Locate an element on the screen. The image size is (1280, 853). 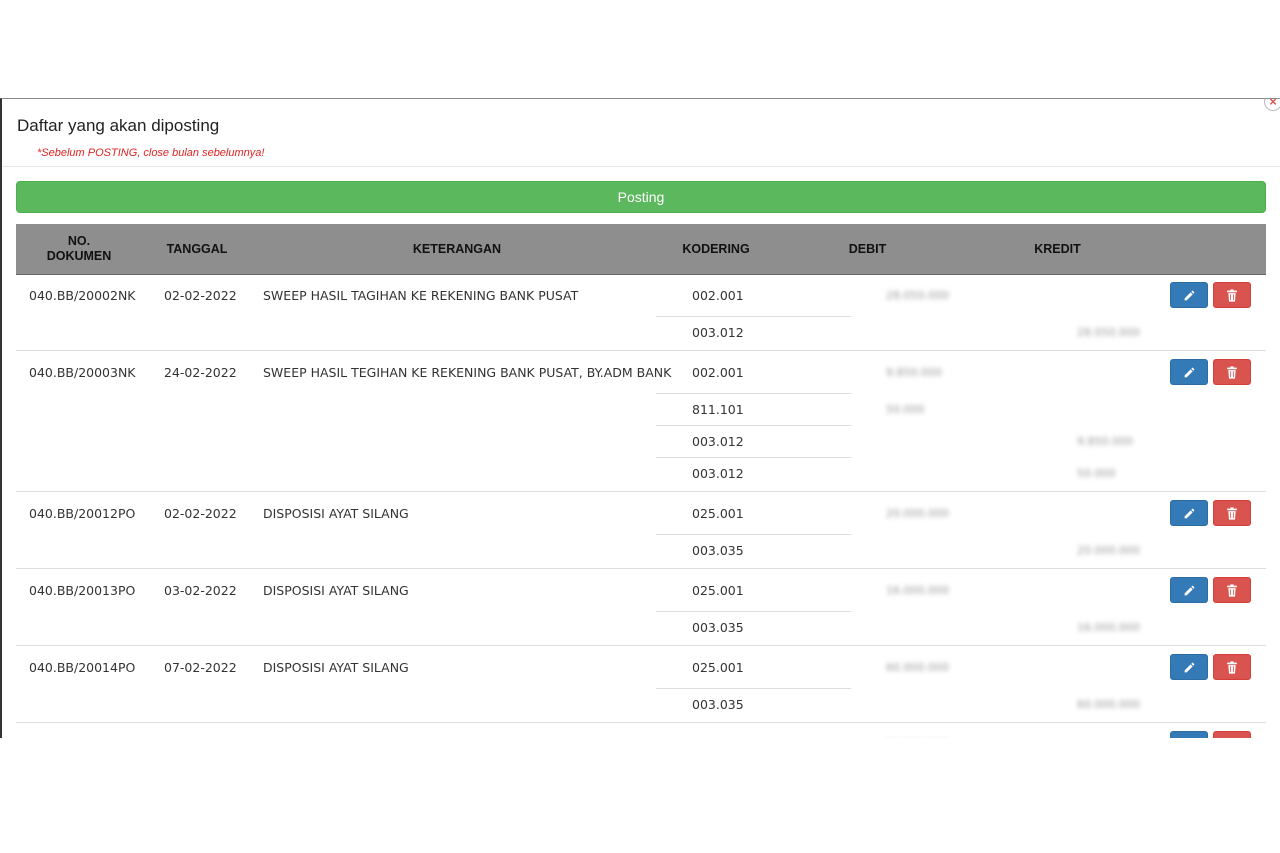
header-no-dokumen: NO. DOKUMEN is located at coordinates (79, 249).